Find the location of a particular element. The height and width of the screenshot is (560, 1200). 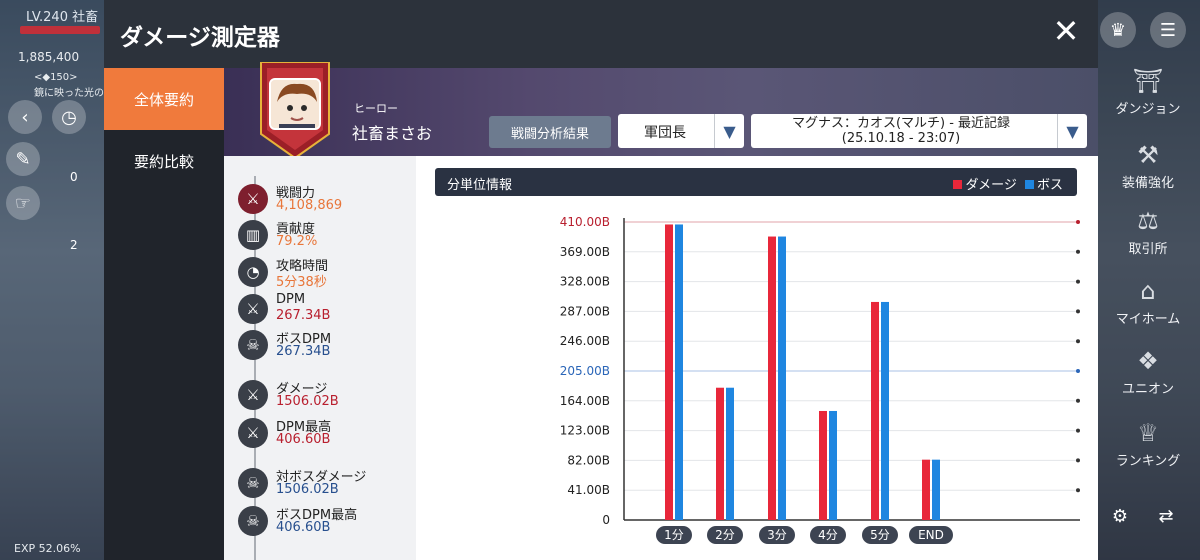

hp-bar is located at coordinates (60, 30).